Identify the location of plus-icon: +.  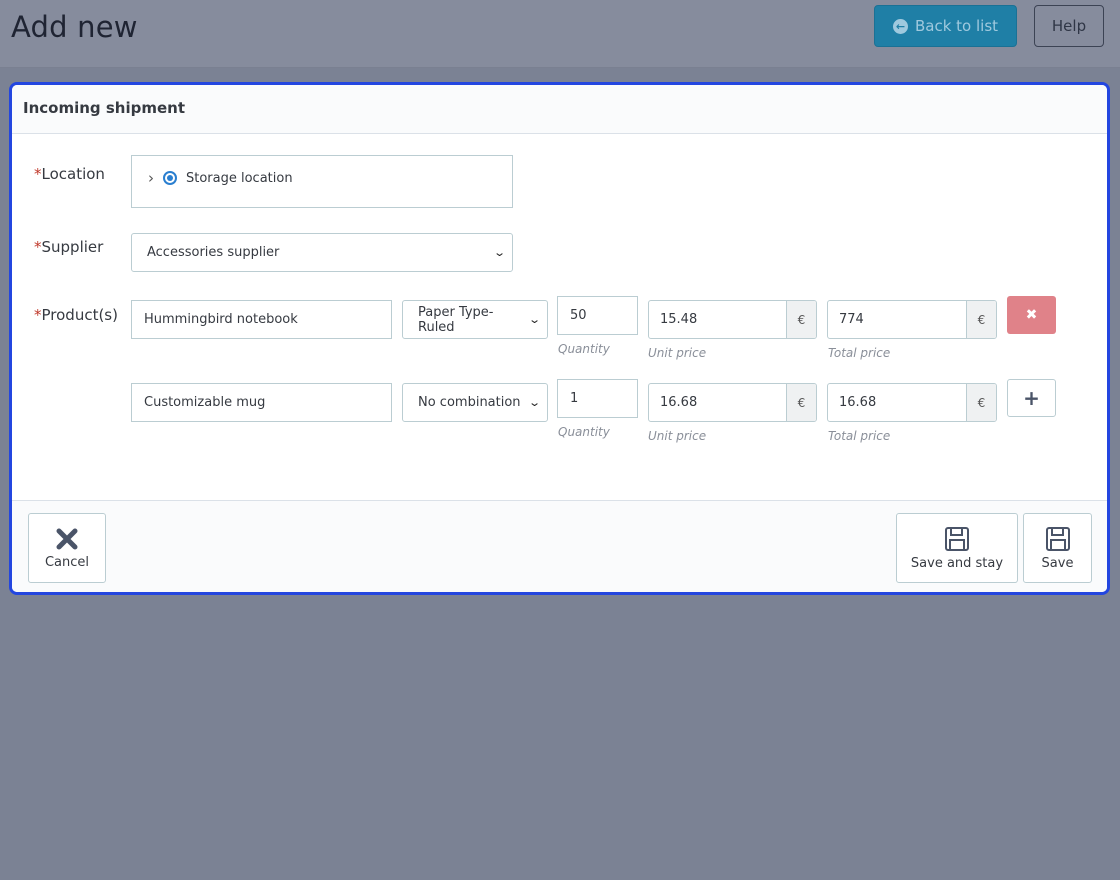
(1031, 398).